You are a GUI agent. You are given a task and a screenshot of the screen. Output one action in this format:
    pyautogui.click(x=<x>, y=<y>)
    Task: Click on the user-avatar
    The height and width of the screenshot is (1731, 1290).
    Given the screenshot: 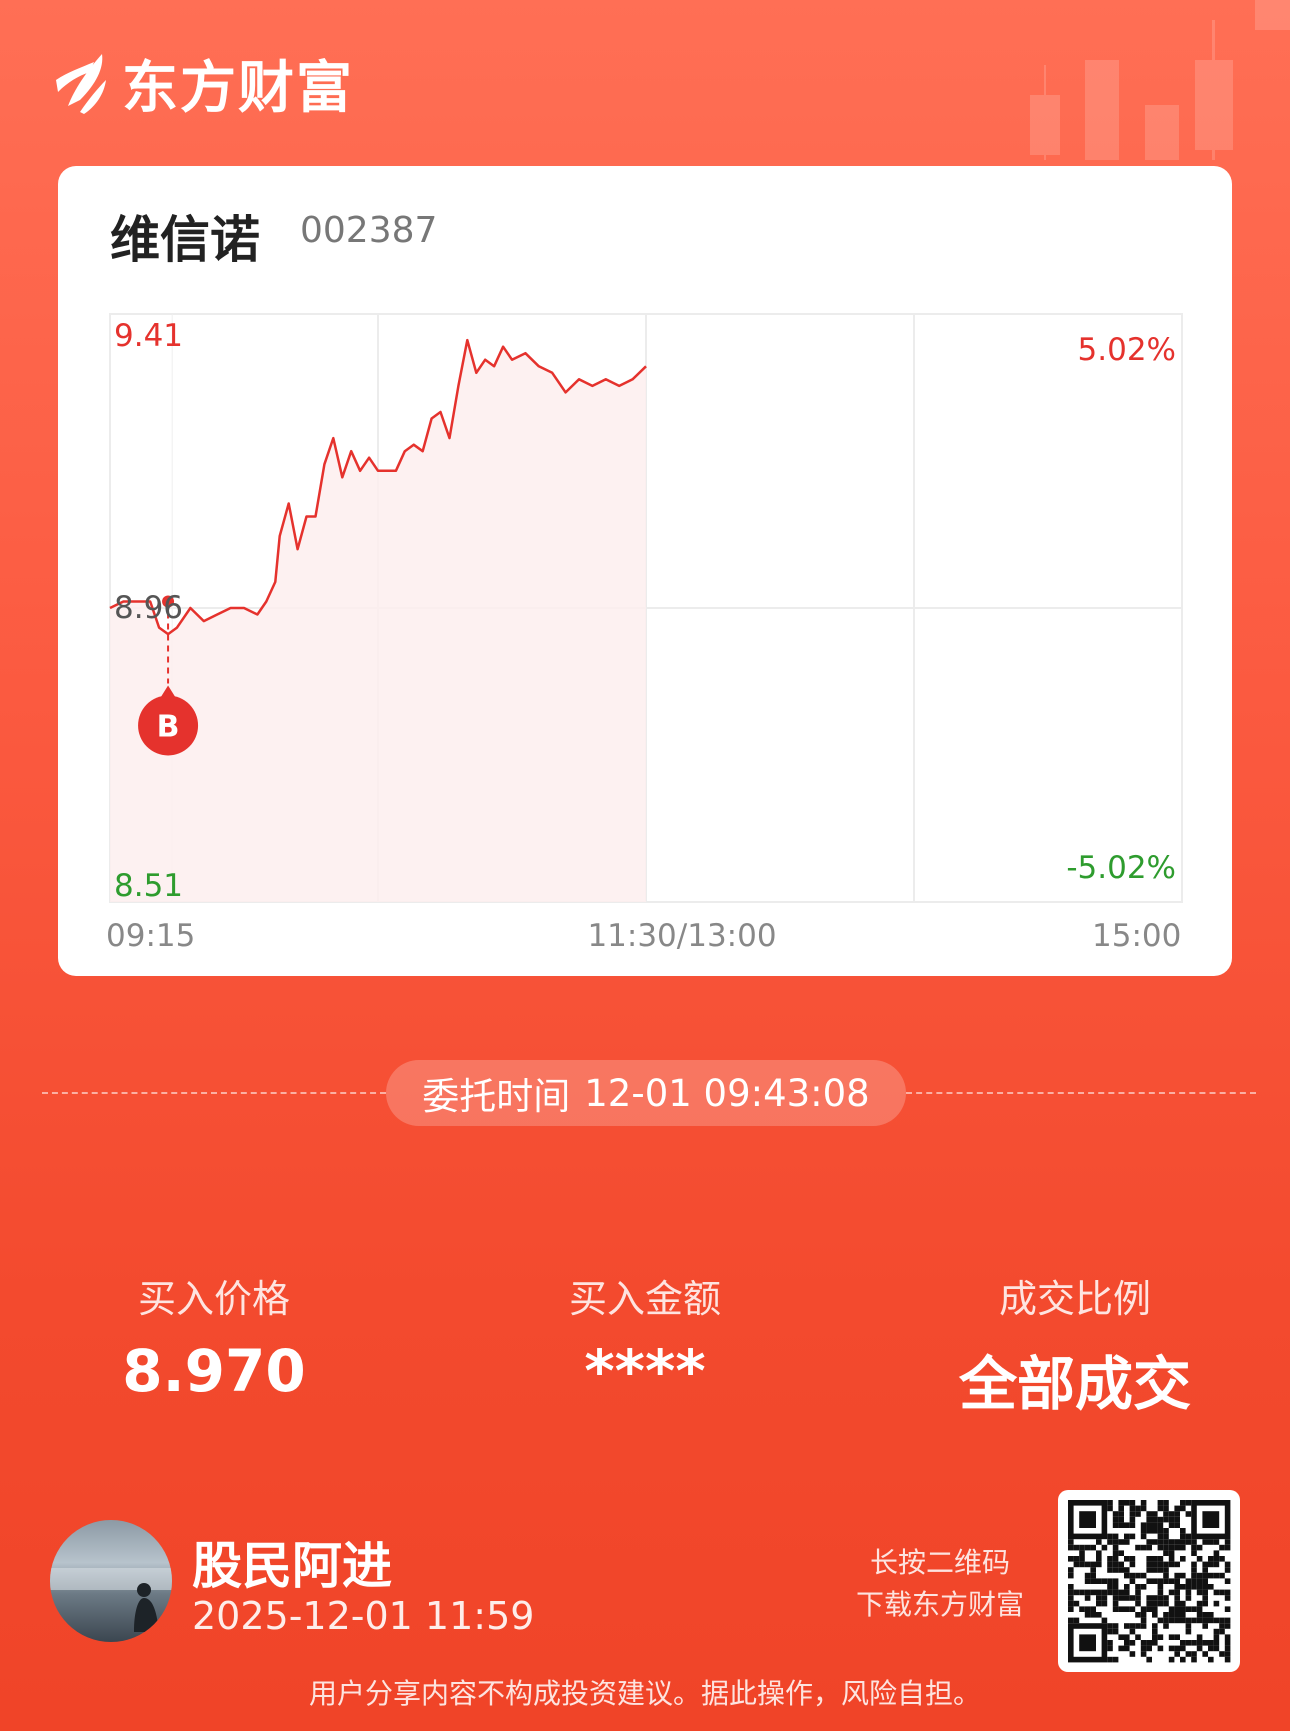 What is the action you would take?
    pyautogui.click(x=111, y=1581)
    